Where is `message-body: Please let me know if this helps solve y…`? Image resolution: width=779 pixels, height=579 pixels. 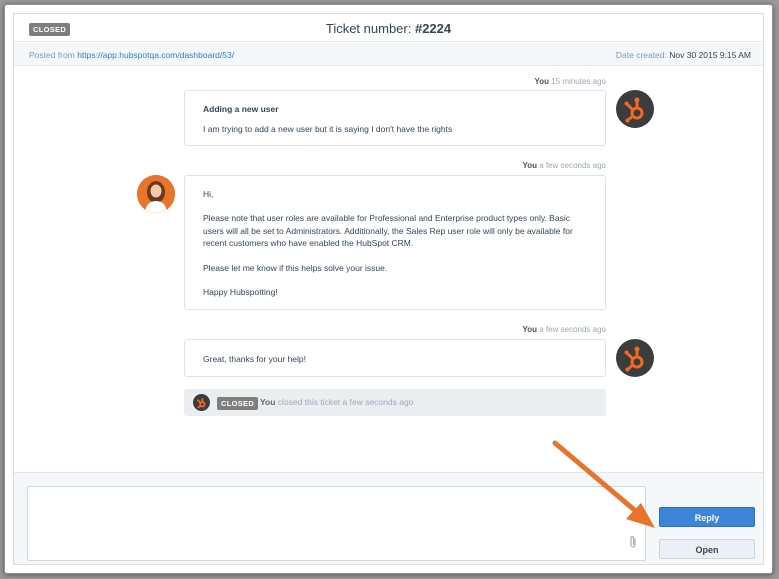 message-body: Please let me know if this helps solve y… is located at coordinates (295, 267).